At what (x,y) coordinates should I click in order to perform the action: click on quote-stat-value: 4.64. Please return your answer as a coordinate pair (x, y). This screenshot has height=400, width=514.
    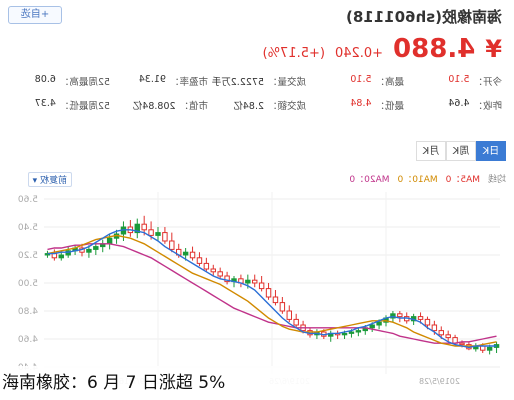
    Looking at the image, I should click on (459, 103).